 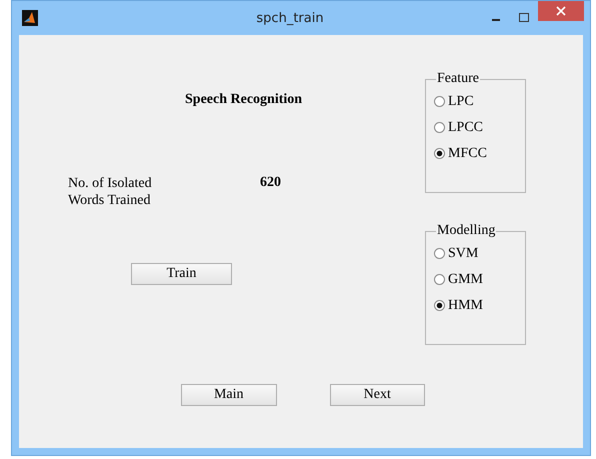 I want to click on radio-option: LPC, so click(x=475, y=101).